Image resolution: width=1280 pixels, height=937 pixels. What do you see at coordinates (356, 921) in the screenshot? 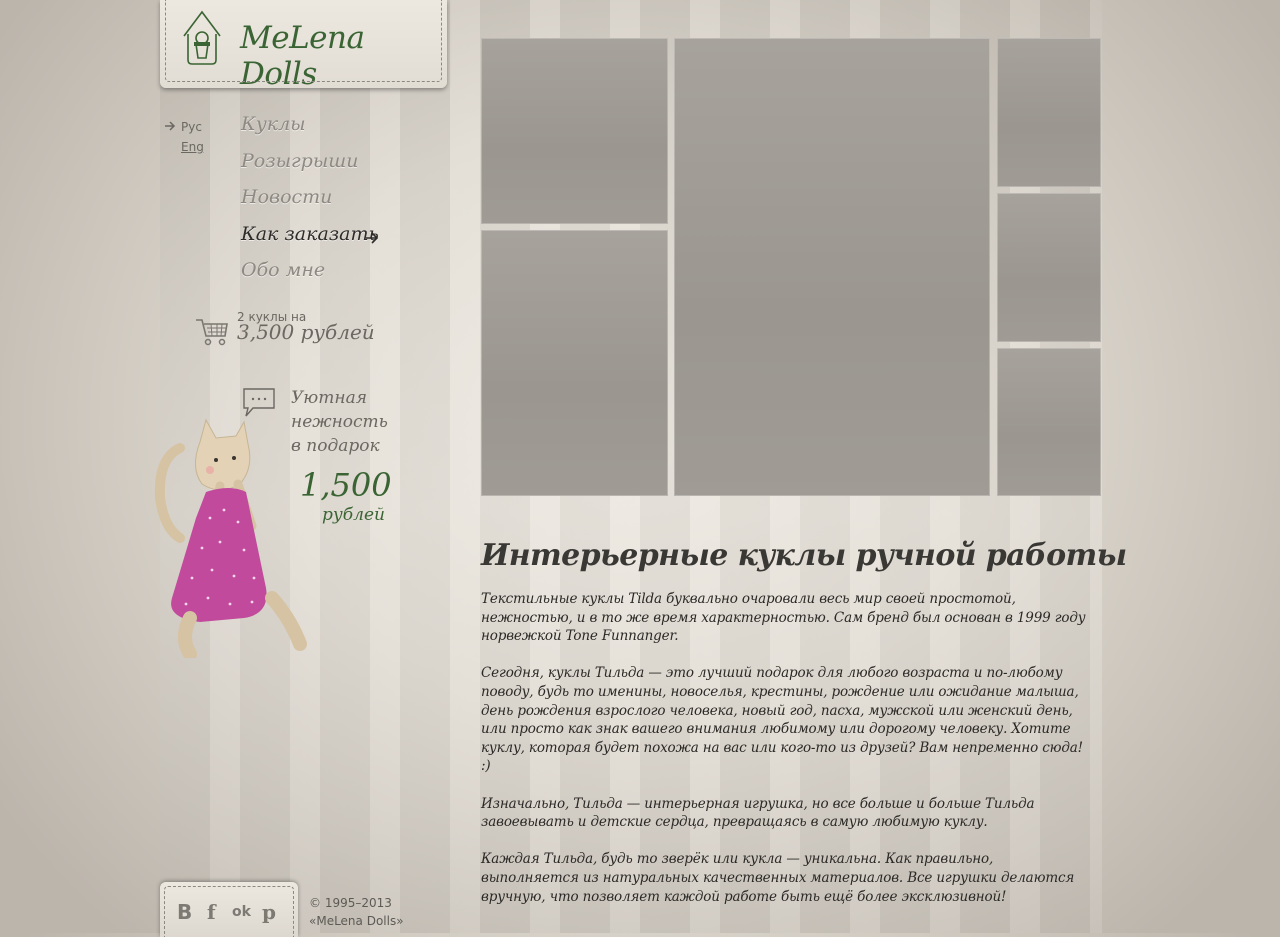
I see `copyright-name: «MeLena Dolls»` at bounding box center [356, 921].